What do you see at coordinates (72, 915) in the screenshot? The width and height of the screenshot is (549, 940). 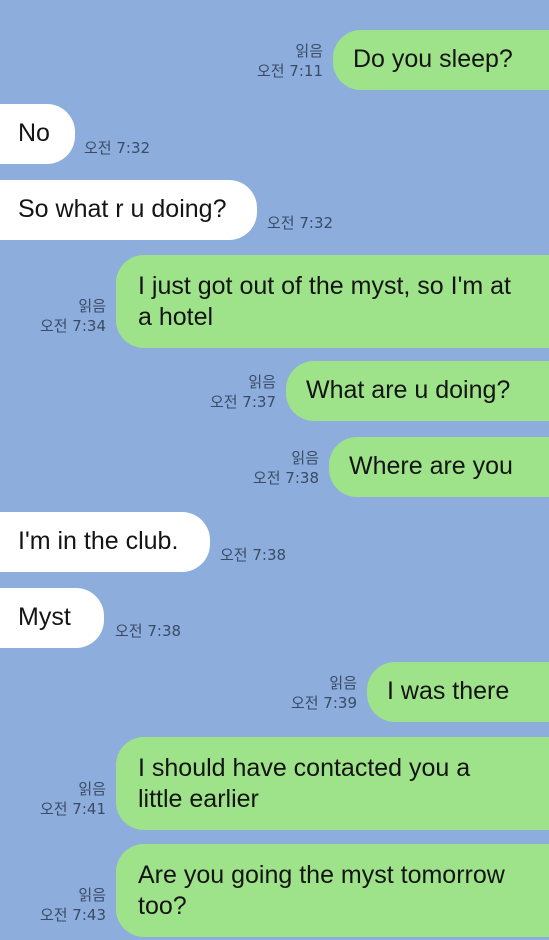 I see `timestamp: 오전 7:43` at bounding box center [72, 915].